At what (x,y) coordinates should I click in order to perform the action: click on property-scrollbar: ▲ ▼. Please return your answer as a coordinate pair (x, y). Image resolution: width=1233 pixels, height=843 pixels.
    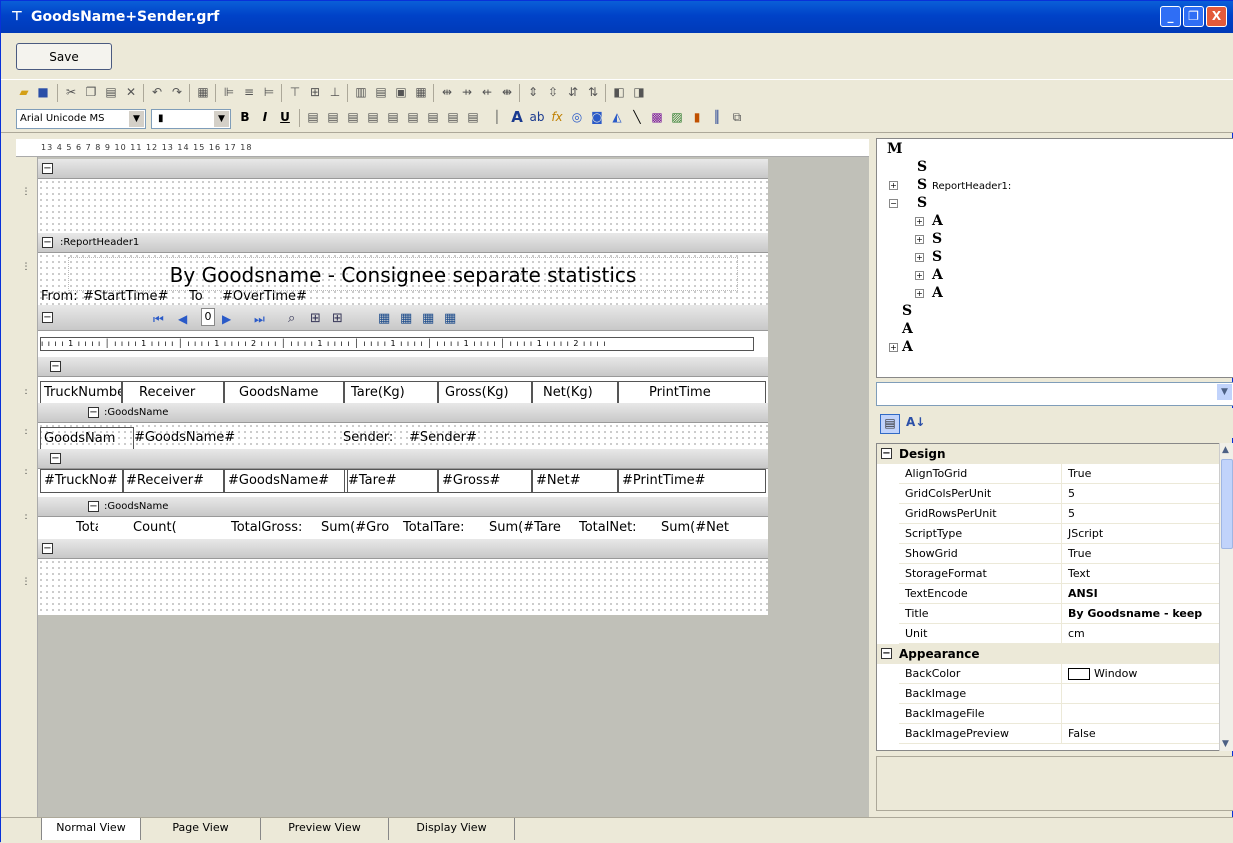
    Looking at the image, I should click on (1226, 597).